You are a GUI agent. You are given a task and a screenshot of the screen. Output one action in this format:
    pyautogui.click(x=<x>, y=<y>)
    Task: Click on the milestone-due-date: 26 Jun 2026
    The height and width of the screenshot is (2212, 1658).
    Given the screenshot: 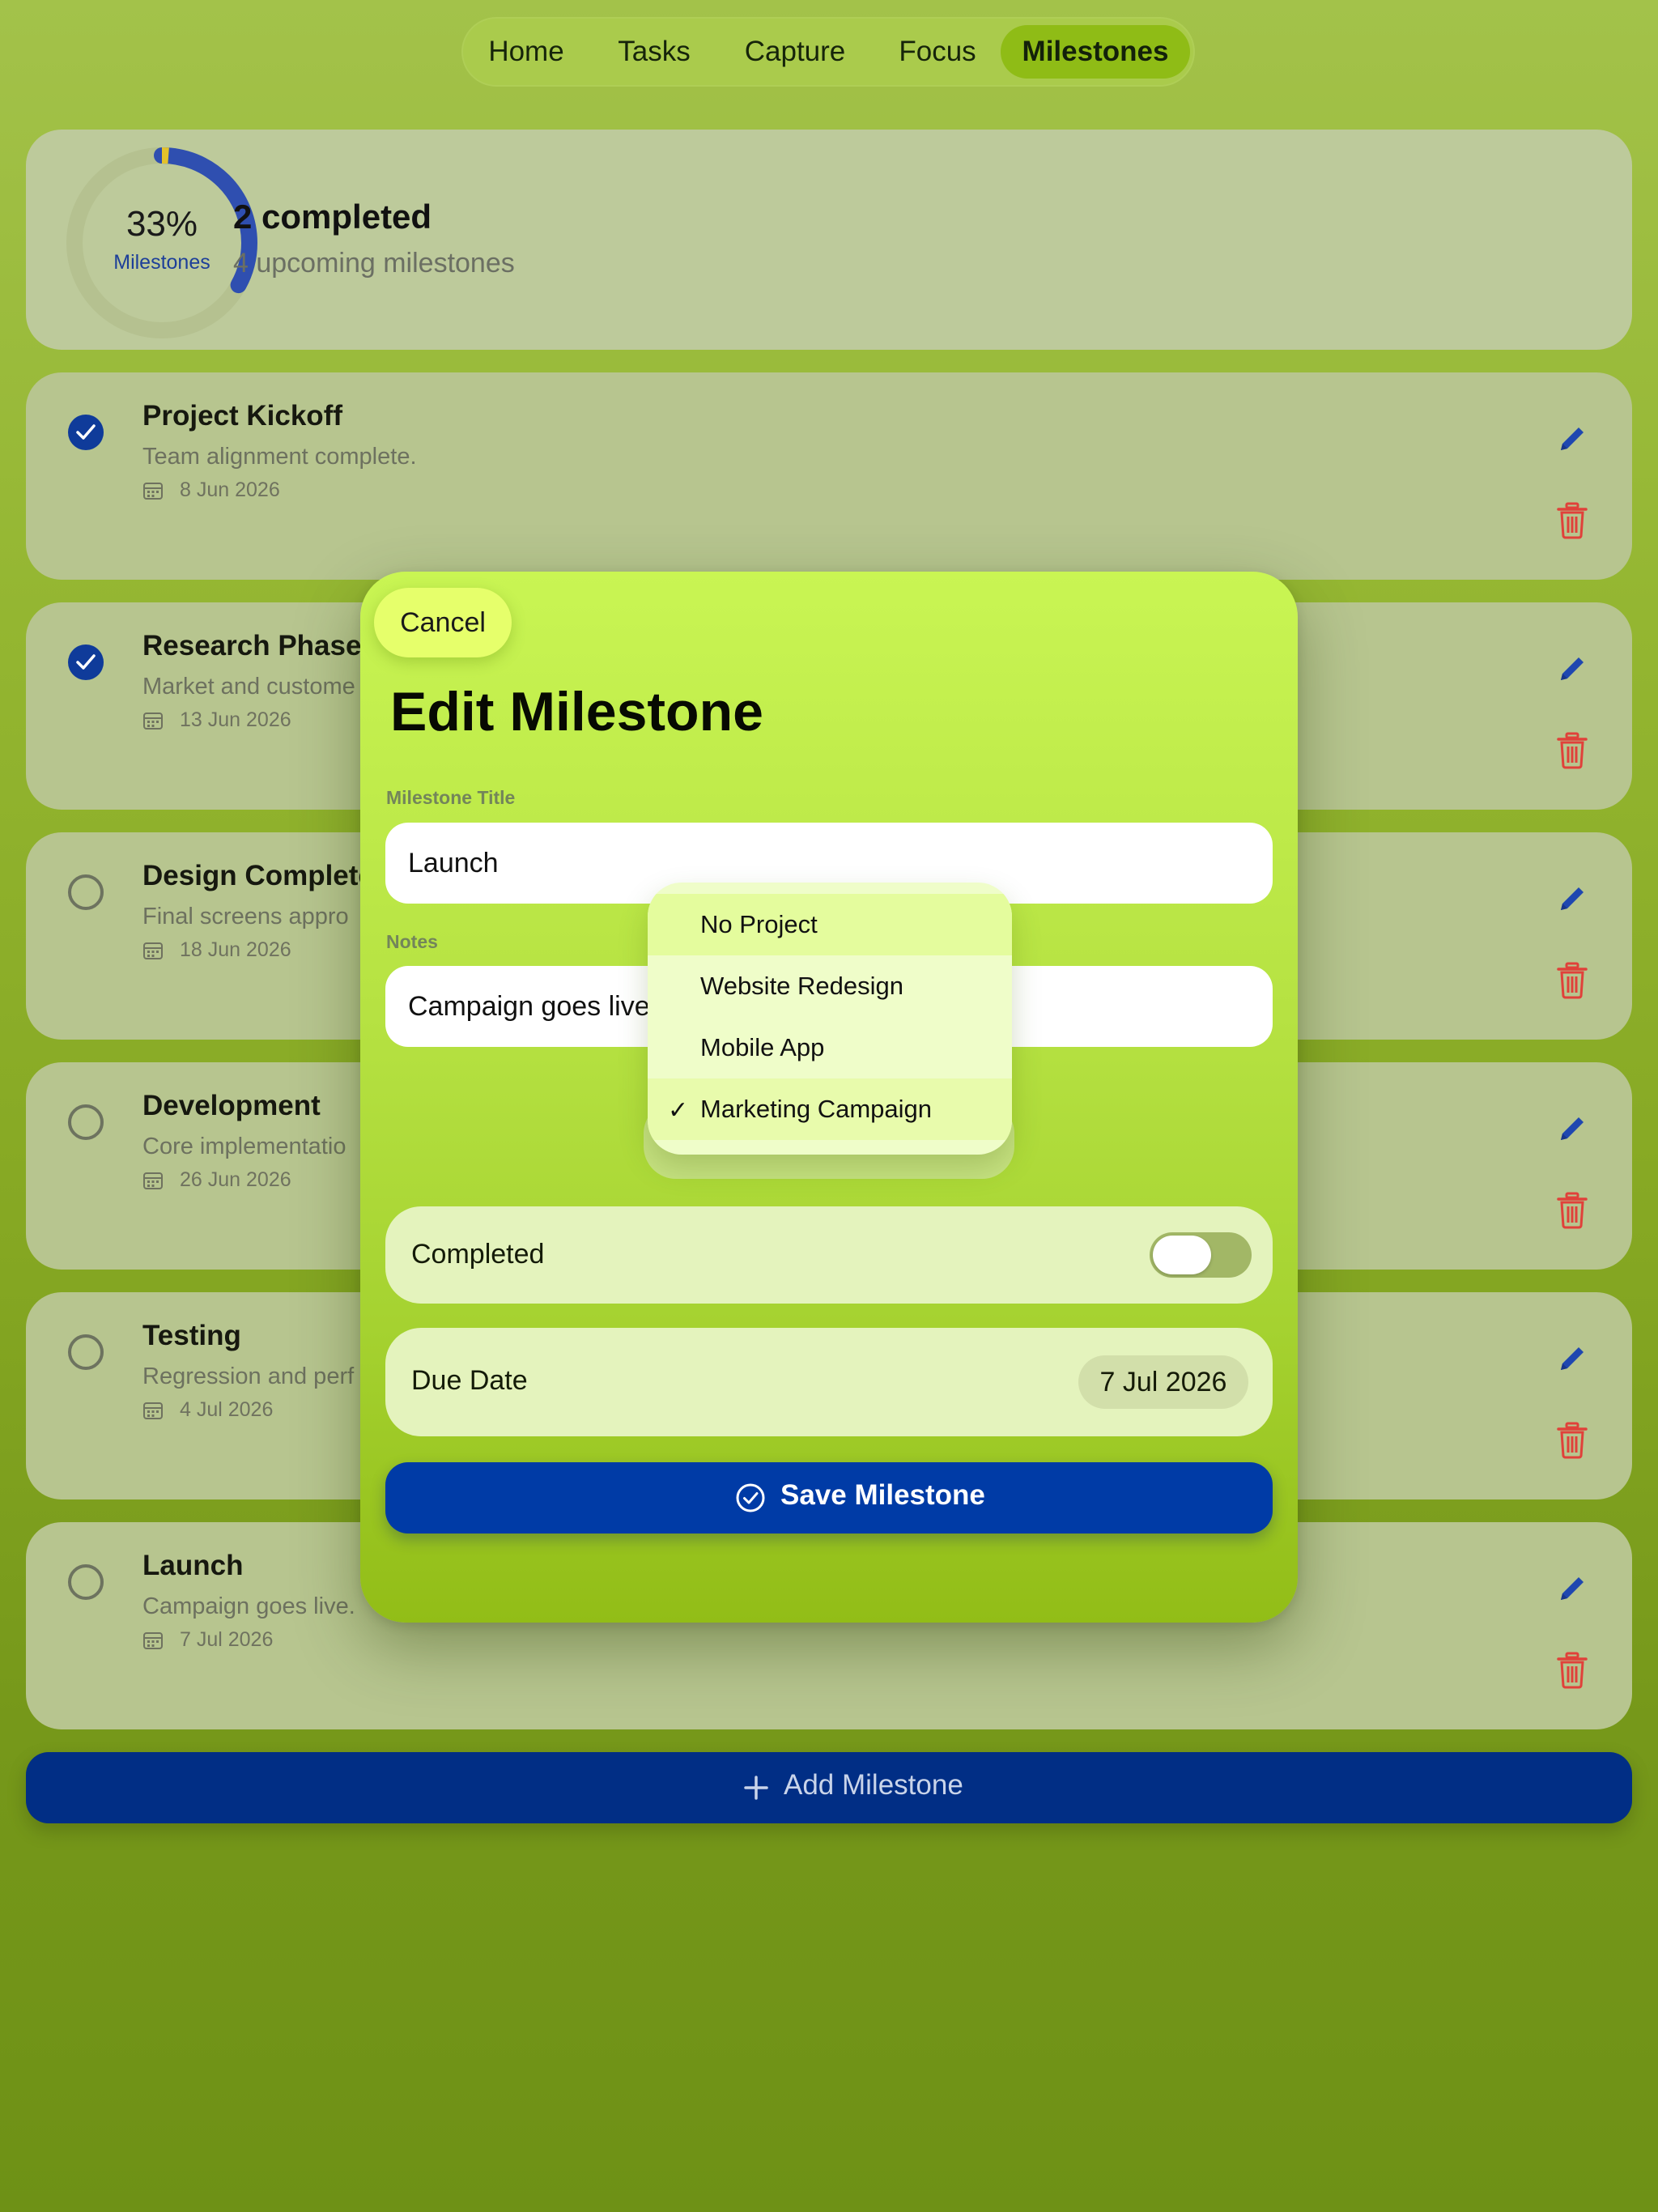 What is the action you would take?
    pyautogui.click(x=235, y=1179)
    